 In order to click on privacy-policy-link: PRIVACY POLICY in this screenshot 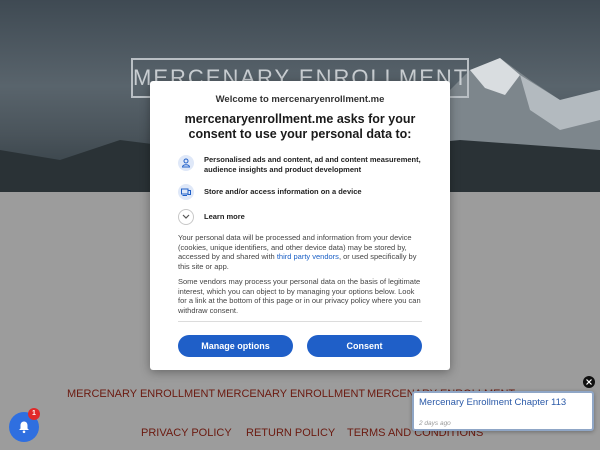, I will do `click(186, 433)`.